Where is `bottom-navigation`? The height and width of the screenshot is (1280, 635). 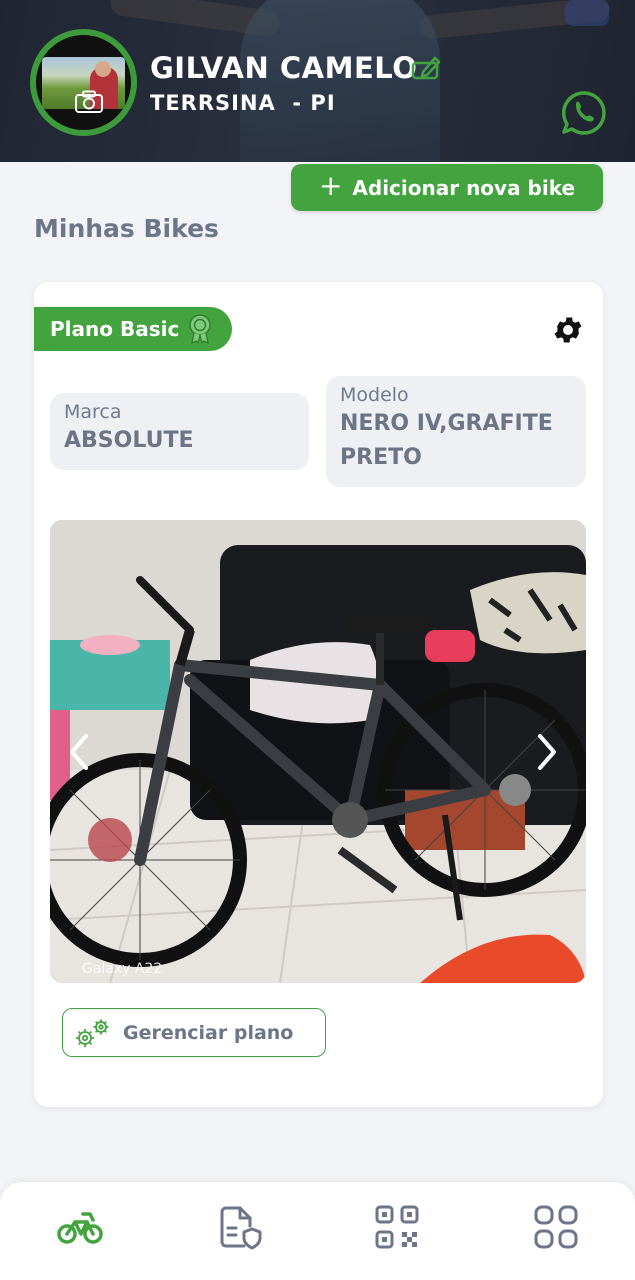
bottom-navigation is located at coordinates (317, 1231).